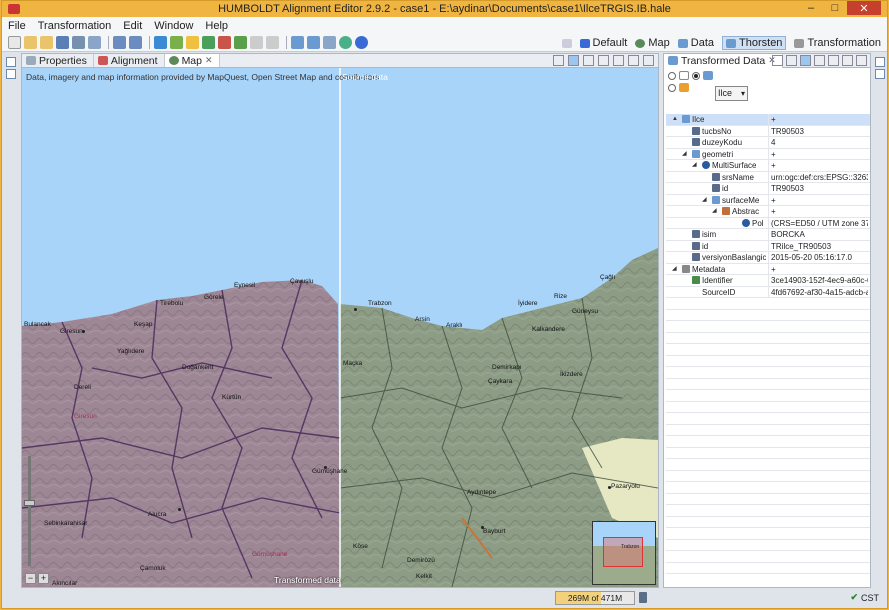 The image size is (889, 610). I want to click on selection-icon, so click(684, 87).